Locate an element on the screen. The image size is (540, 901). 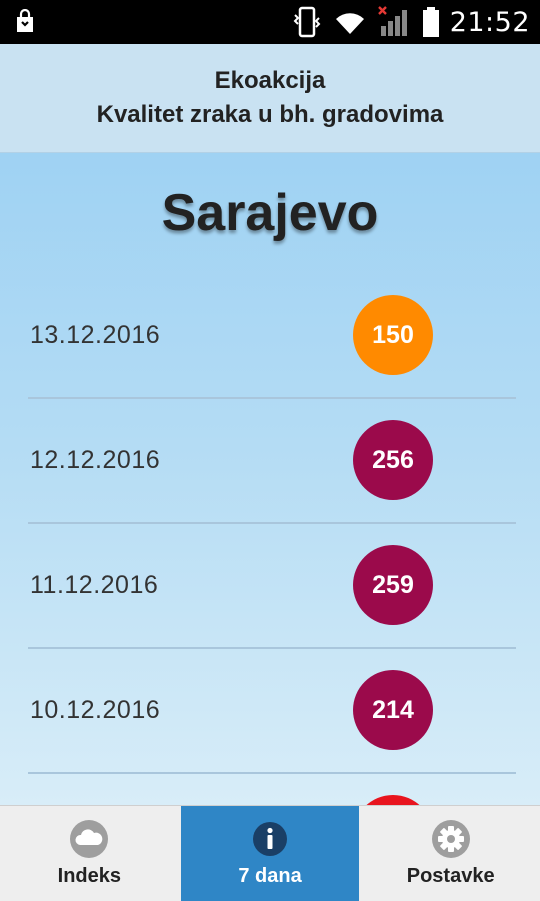
list-item: 11.12.2016 259 is located at coordinates (272, 586).